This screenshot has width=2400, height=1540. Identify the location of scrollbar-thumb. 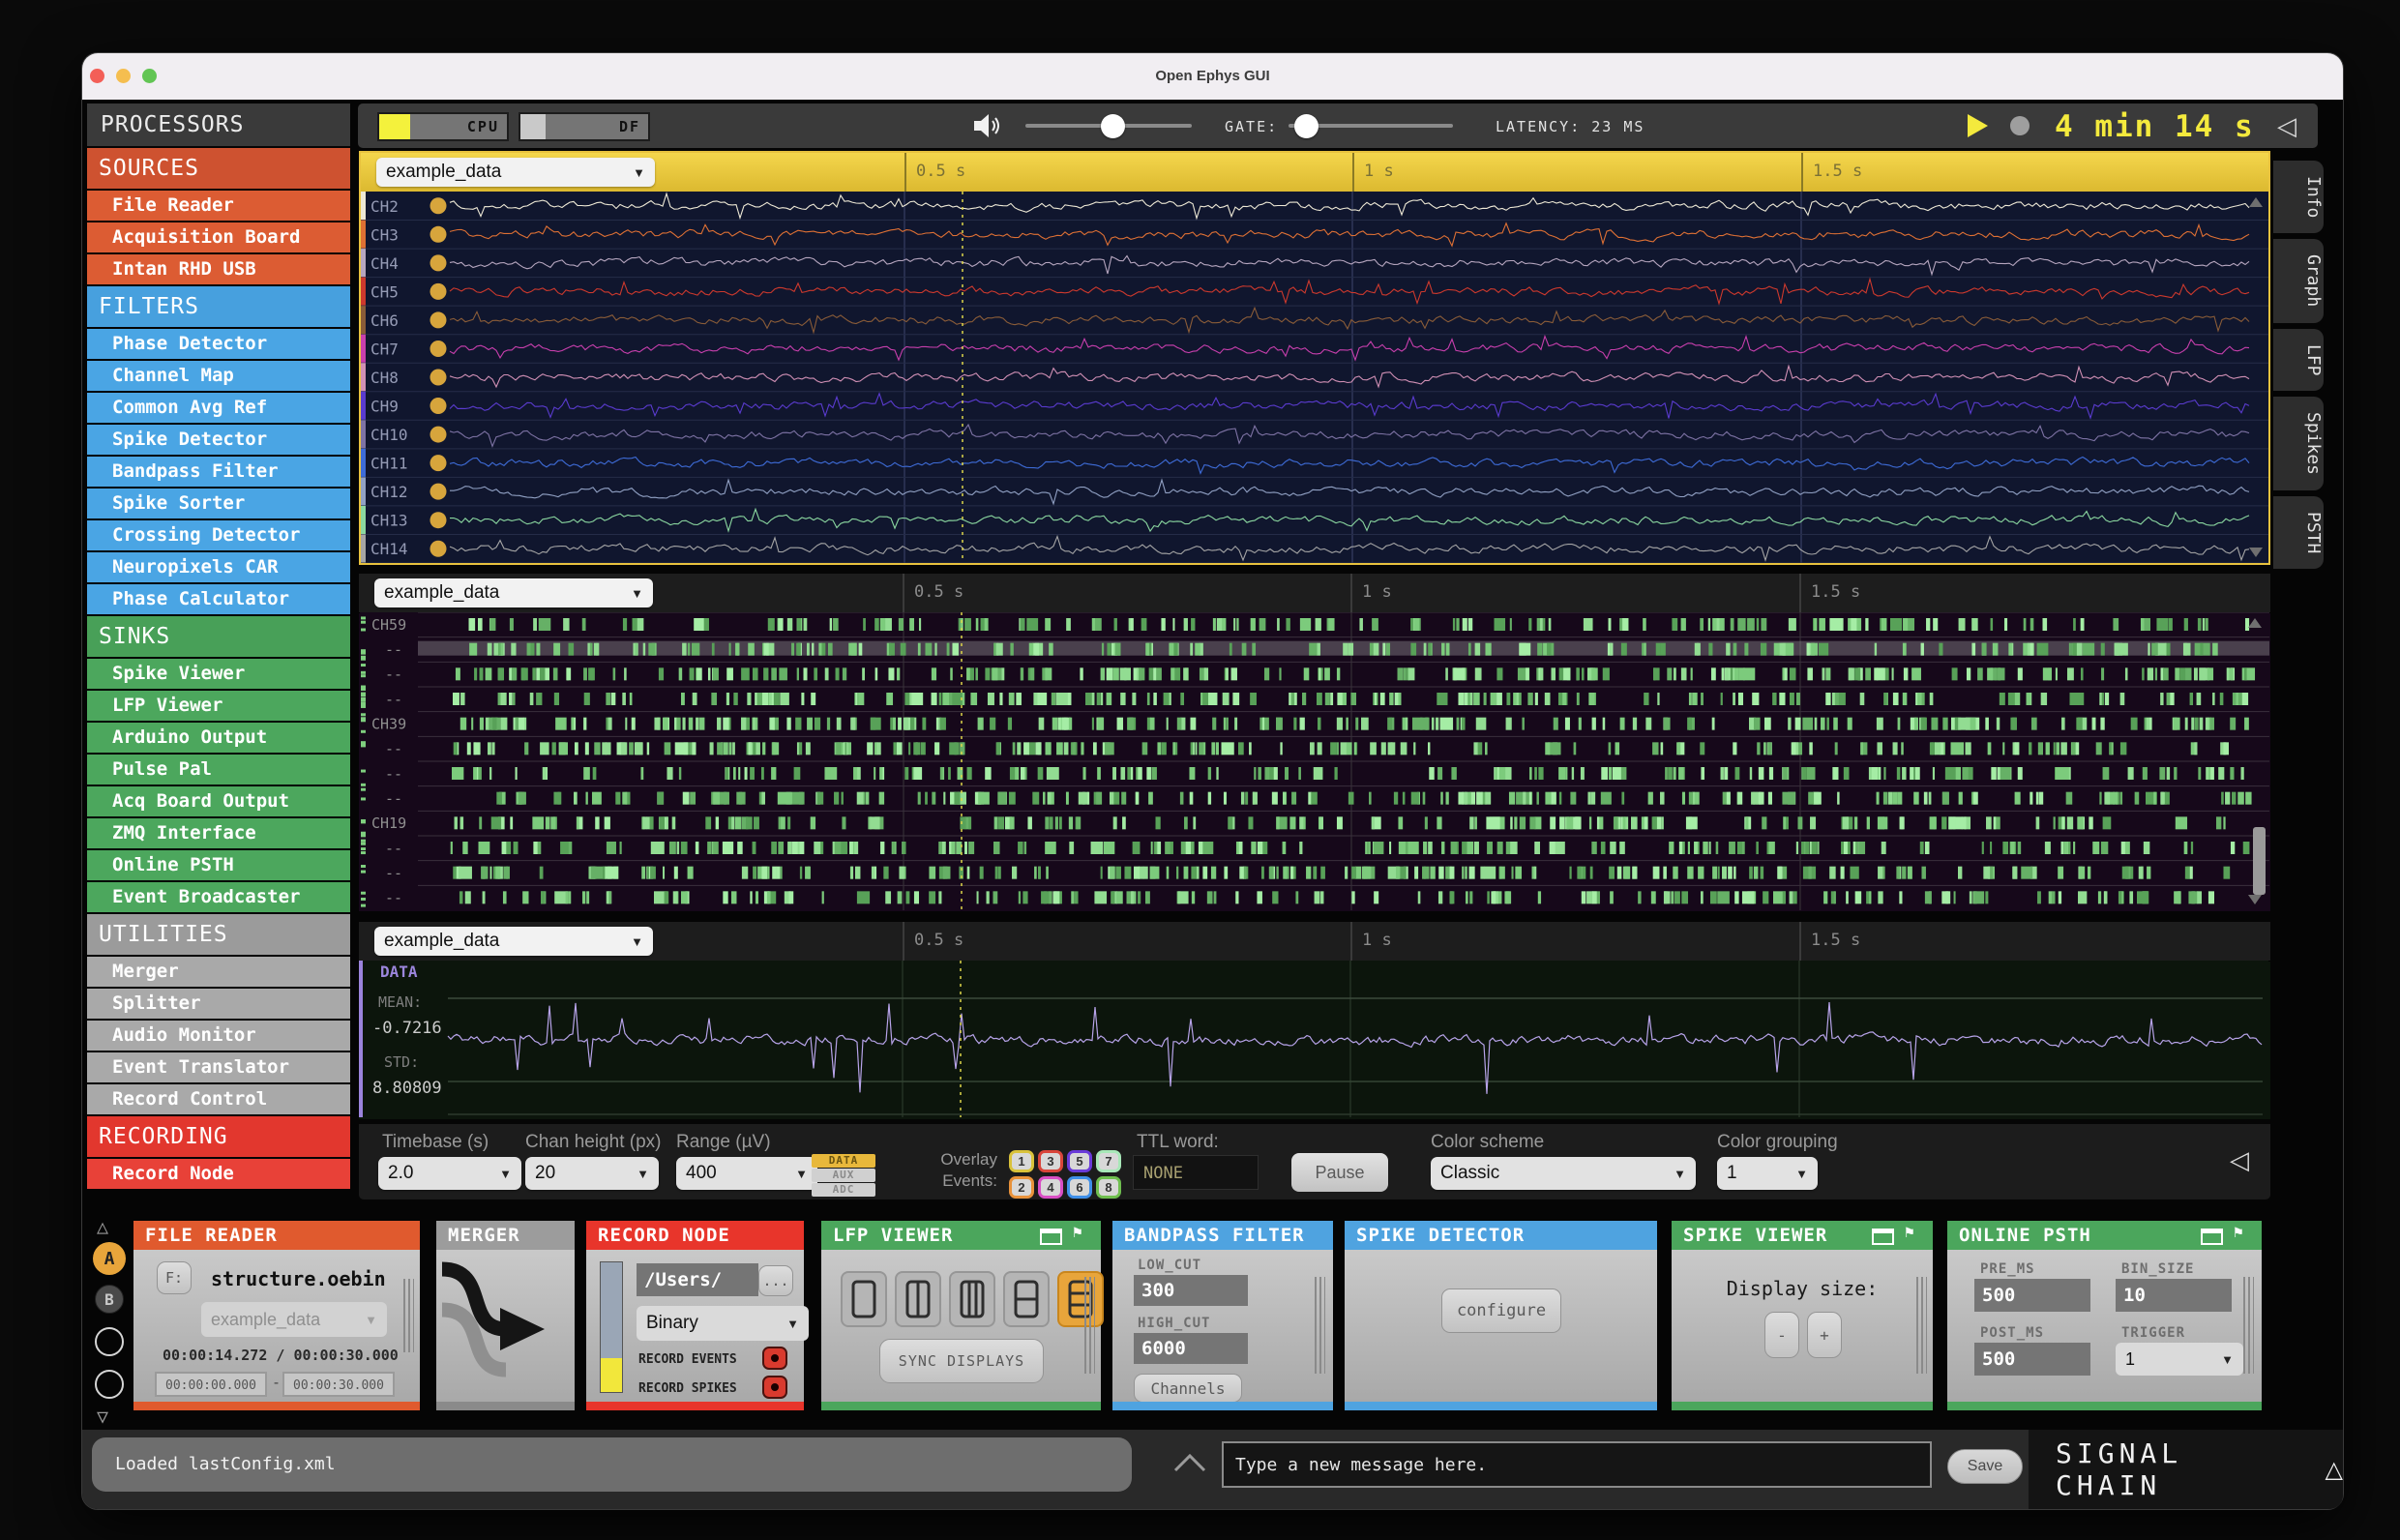
(2259, 861).